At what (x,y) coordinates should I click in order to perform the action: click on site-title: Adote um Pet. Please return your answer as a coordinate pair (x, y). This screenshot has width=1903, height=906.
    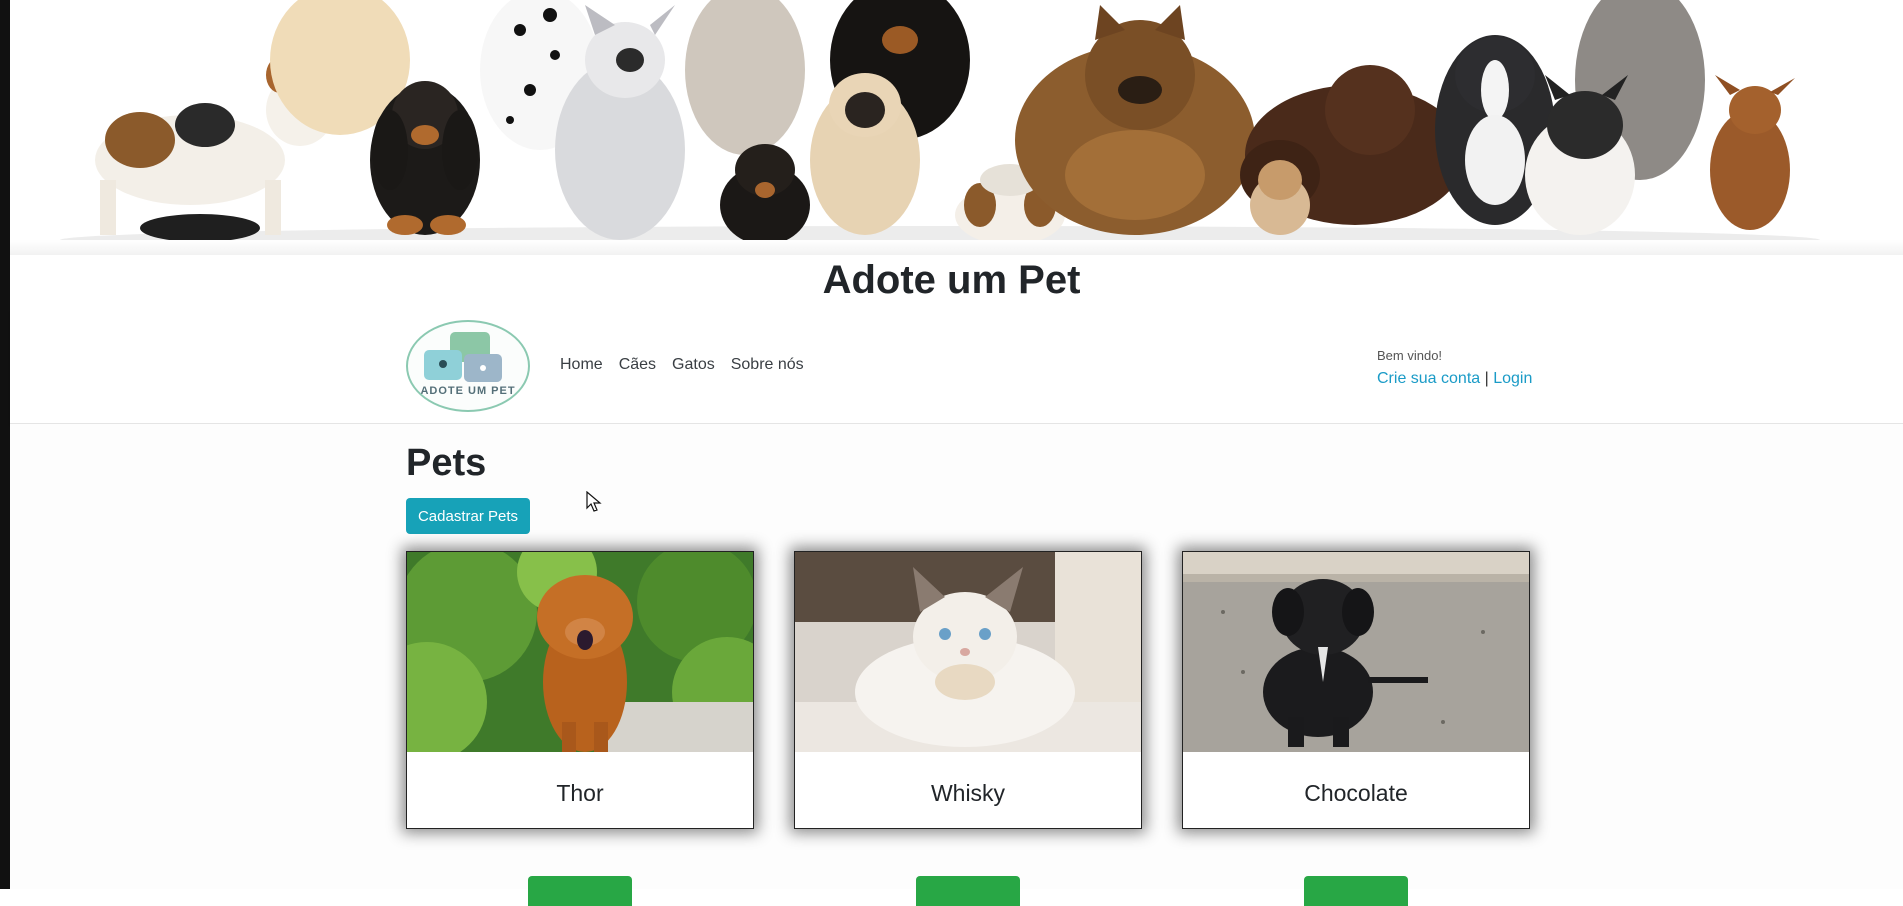
    Looking at the image, I should click on (951, 280).